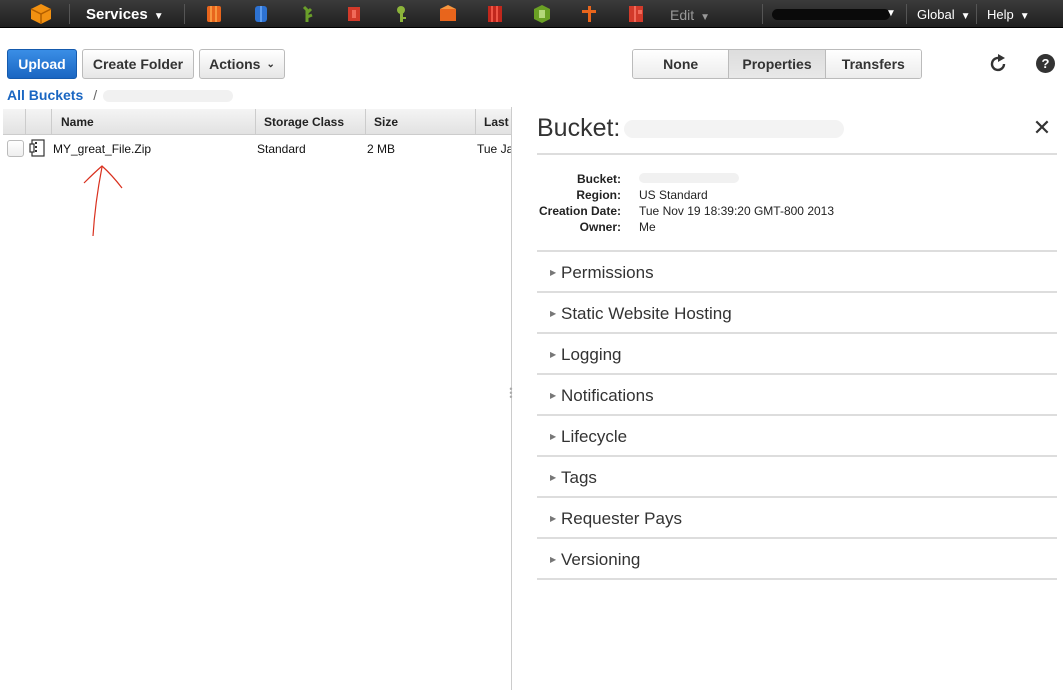  Describe the element at coordinates (673, 195) in the screenshot. I see `detail-value-region: US Standard` at that location.